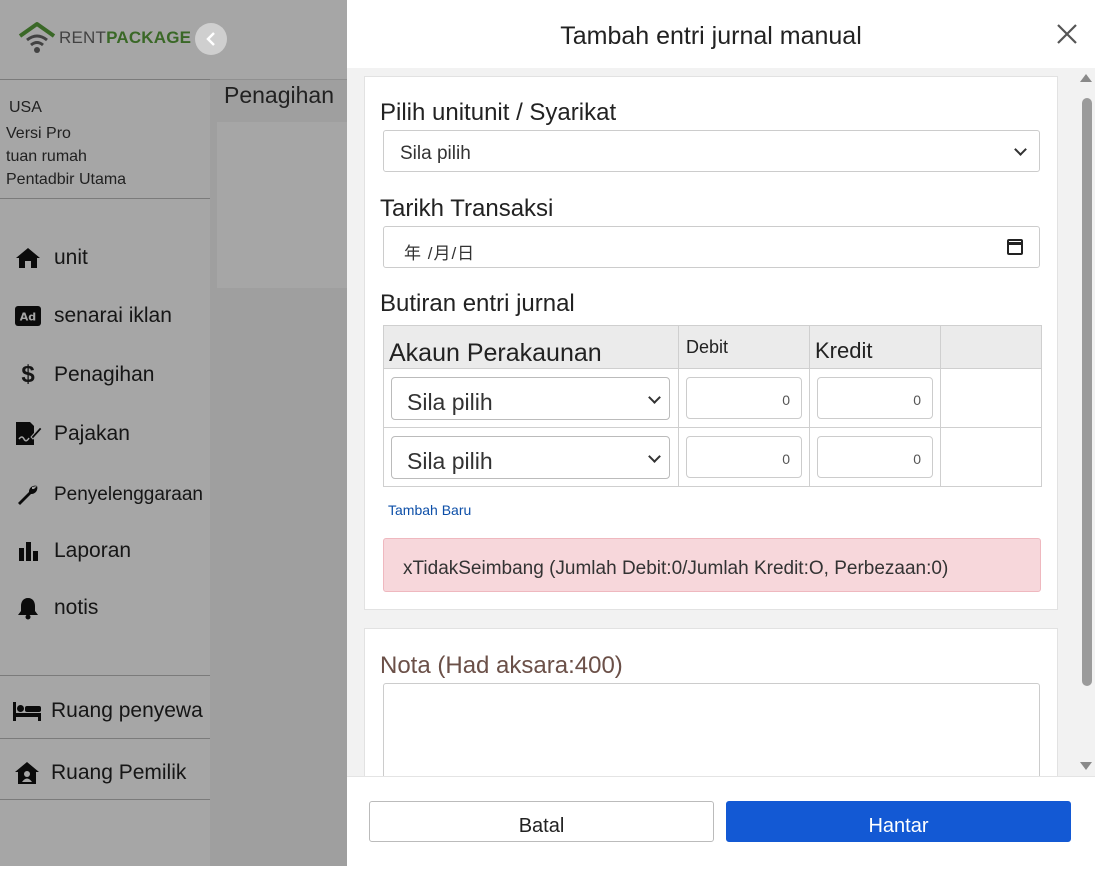 The image size is (1095, 871). What do you see at coordinates (721, 821) in the screenshot?
I see `modal-footer: Batal Hantar` at bounding box center [721, 821].